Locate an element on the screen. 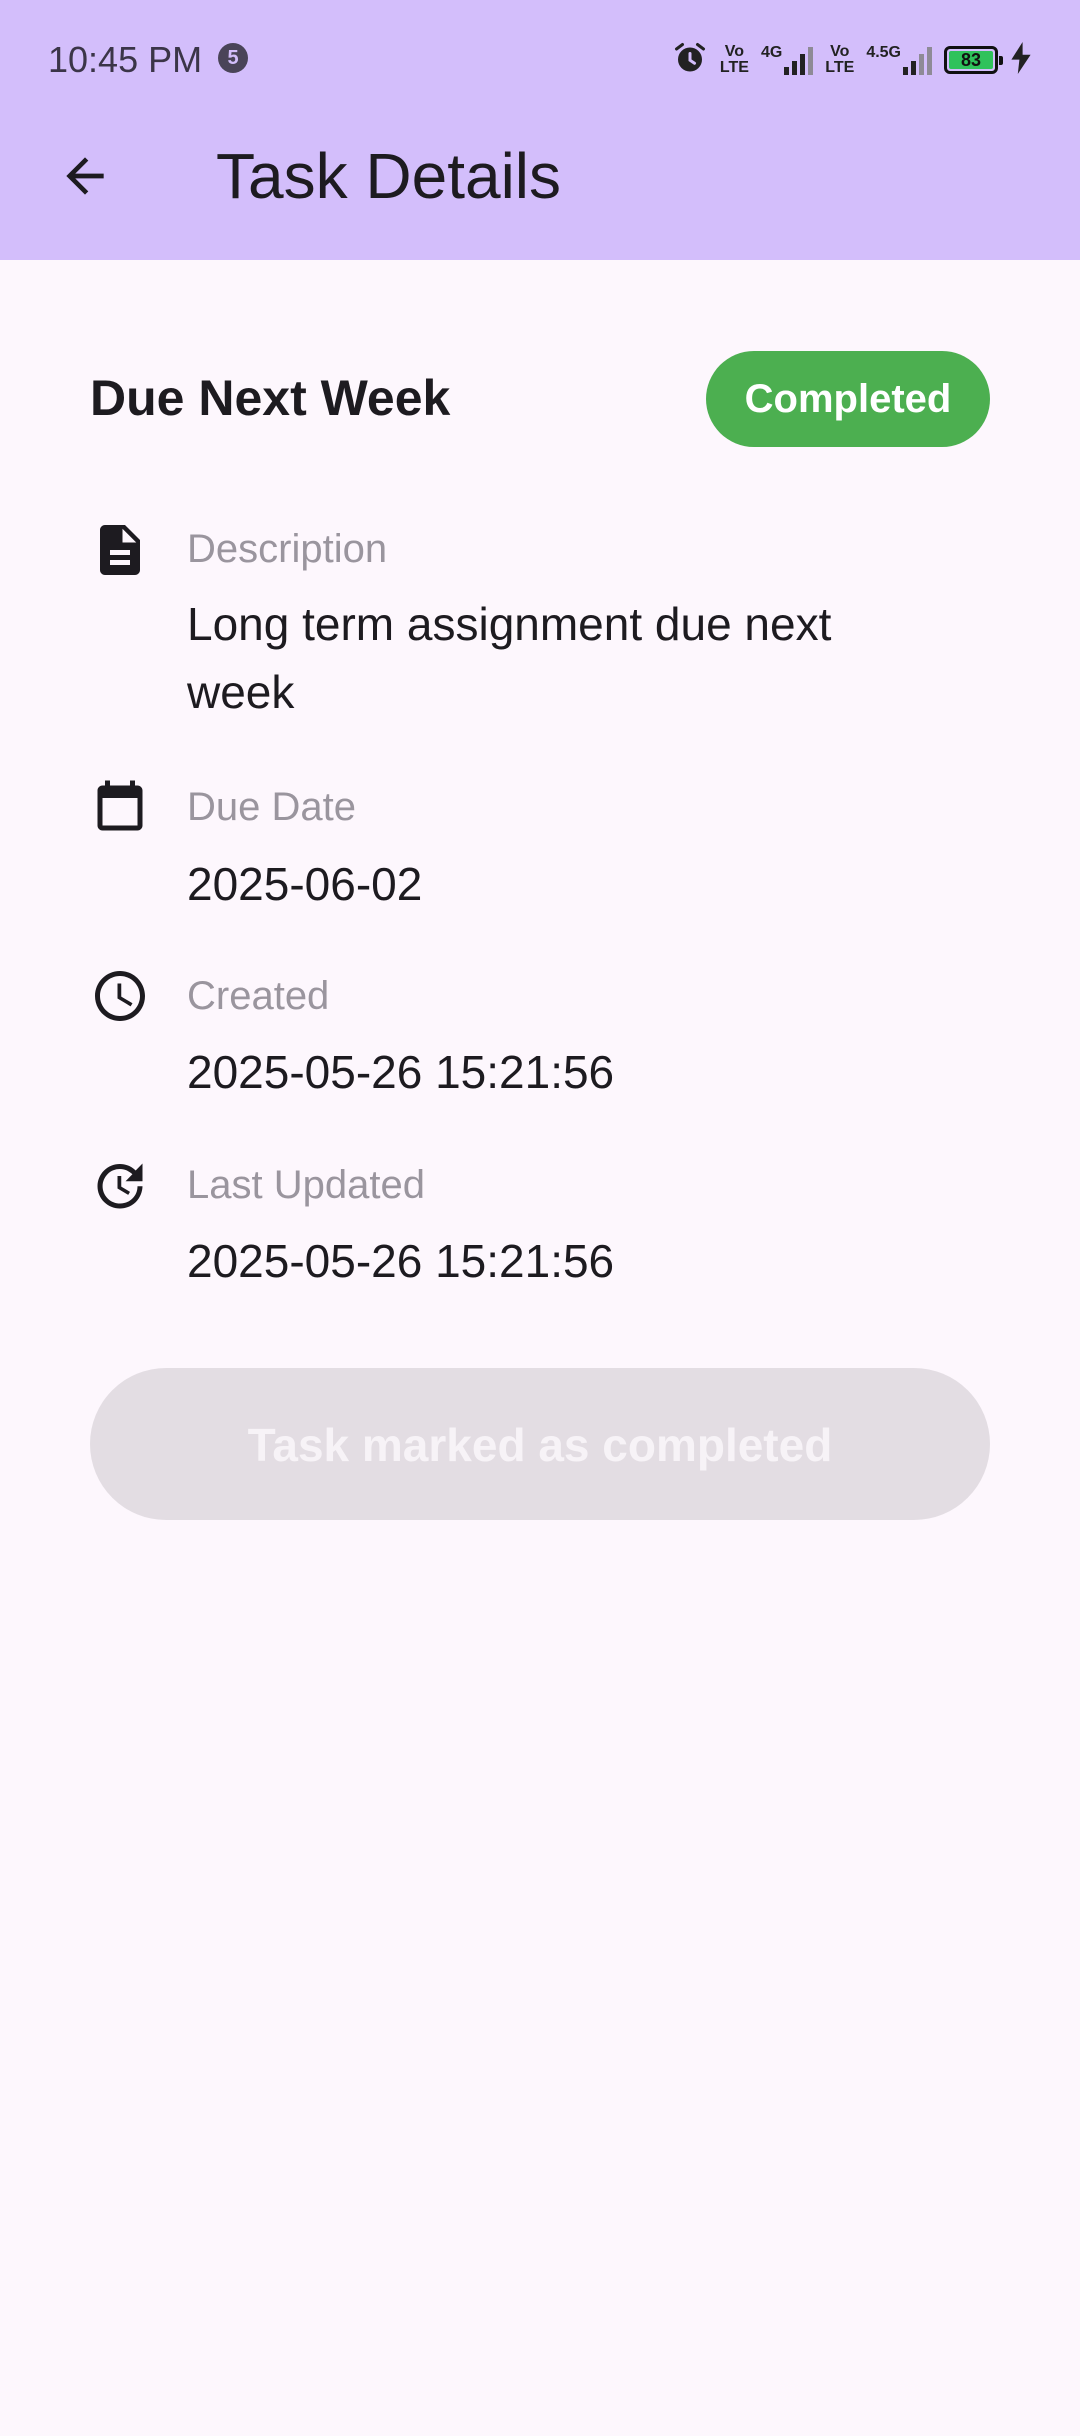 The height and width of the screenshot is (2436, 1080). clock-icon is located at coordinates (120, 996).